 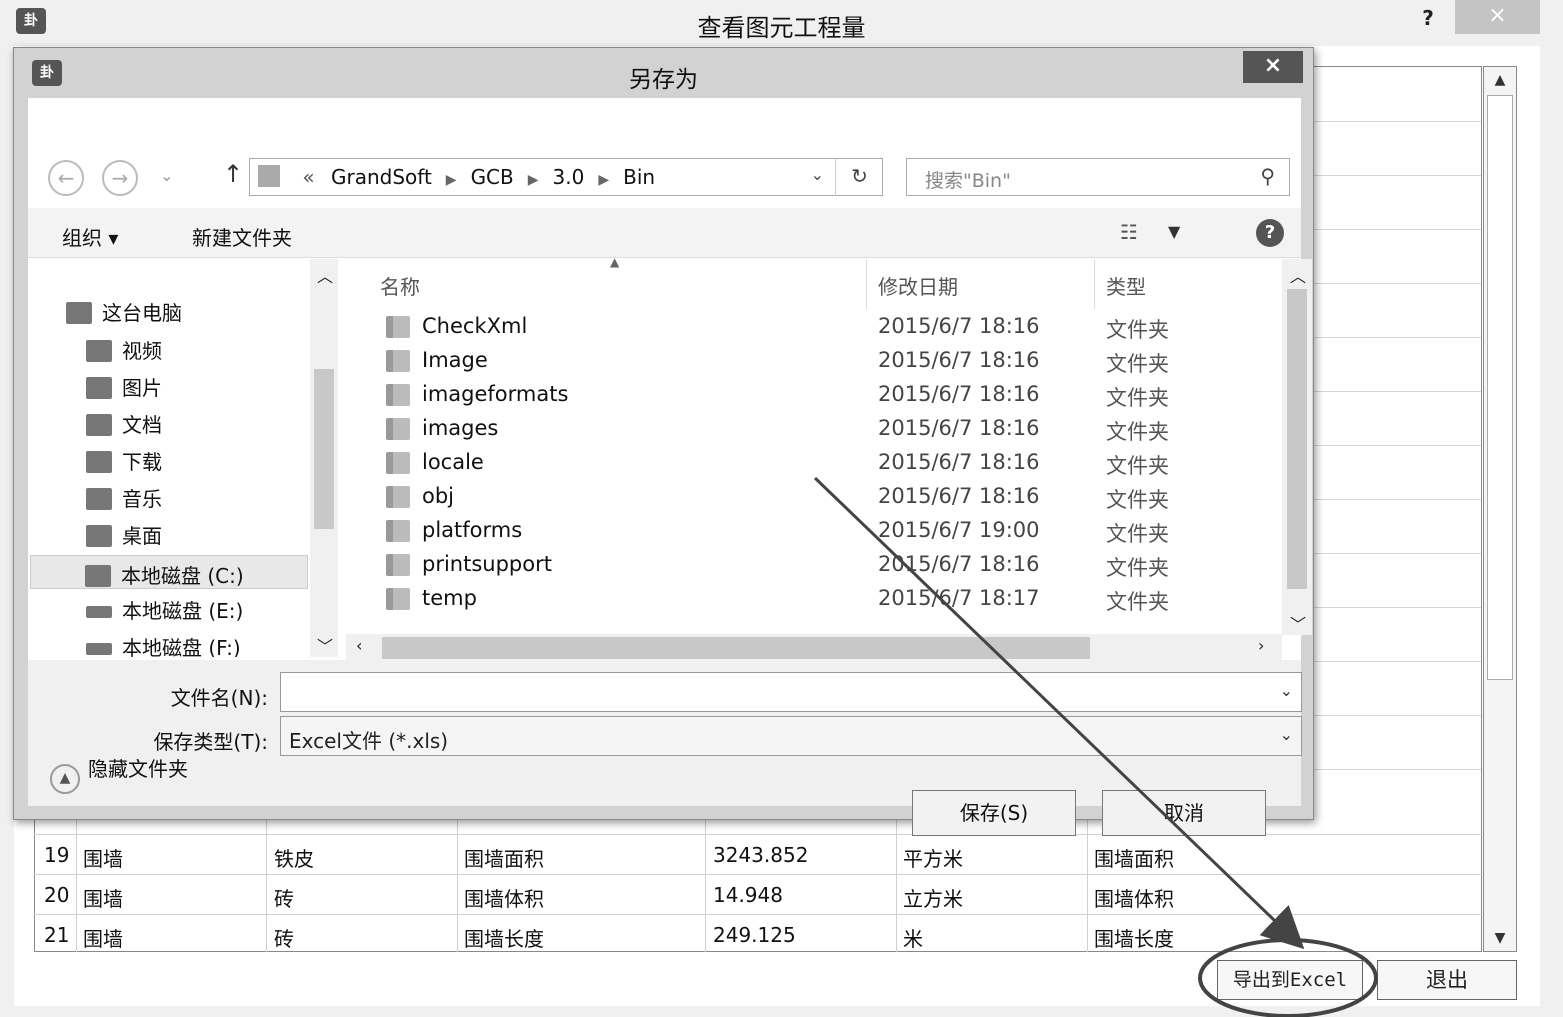 I want to click on table-row: 19 围墙 铁皮 围墙面积 3243.852 平方米 围墙面积, so click(x=758, y=854).